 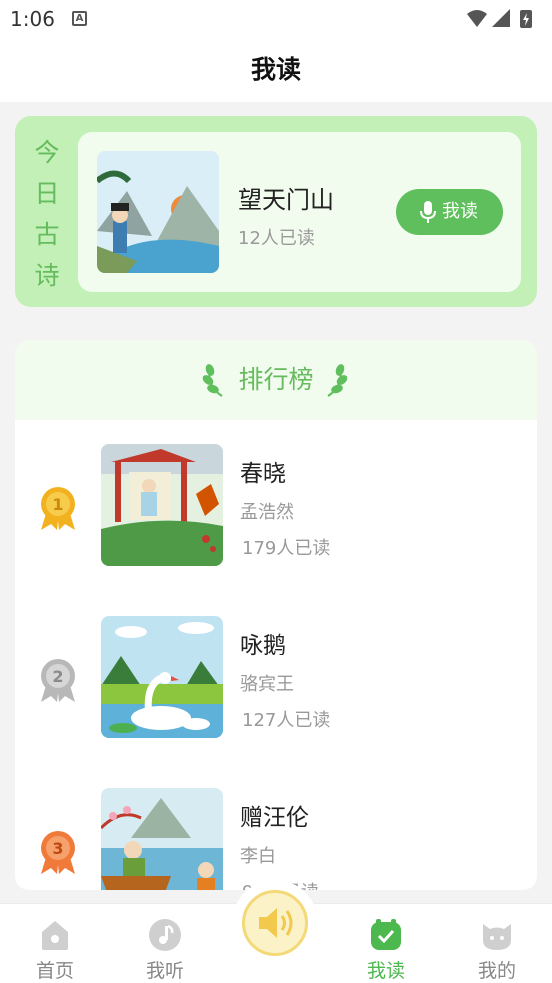 I want to click on poem-title: 春晓, so click(x=263, y=474).